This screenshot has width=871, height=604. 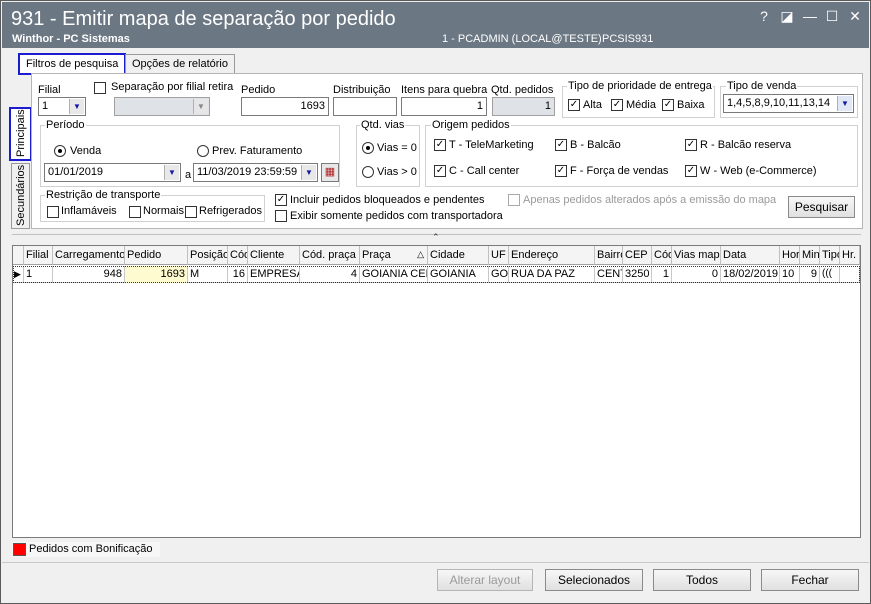 I want to click on cell-uf: GO, so click(x=499, y=274).